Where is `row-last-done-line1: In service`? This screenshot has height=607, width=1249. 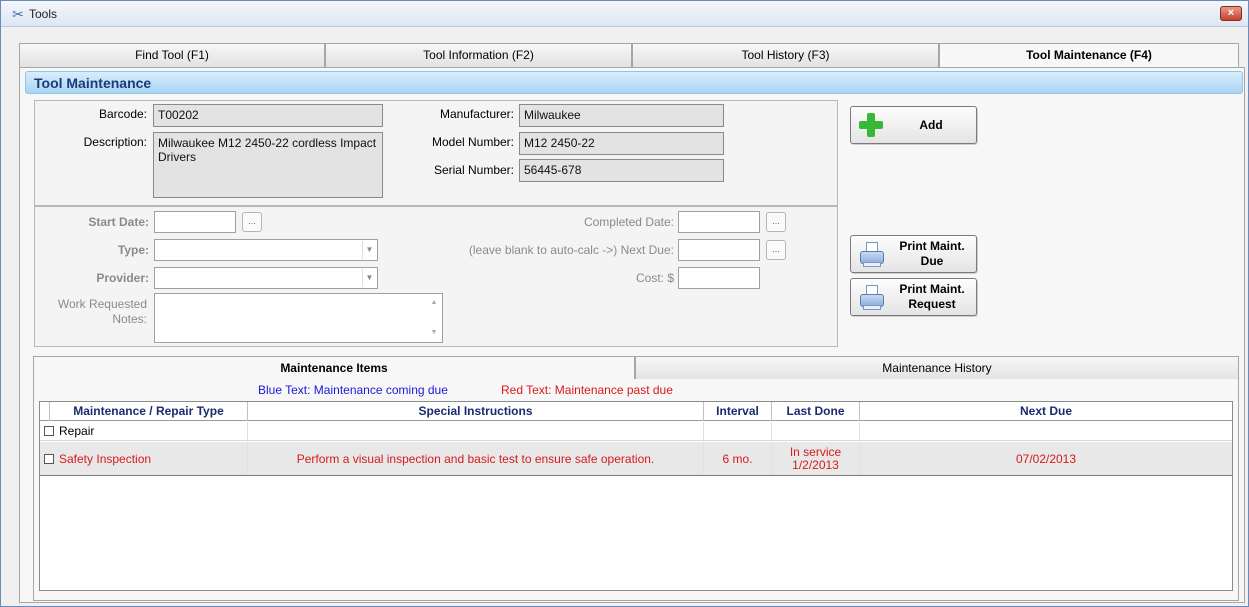
row-last-done-line1: In service is located at coordinates (815, 451).